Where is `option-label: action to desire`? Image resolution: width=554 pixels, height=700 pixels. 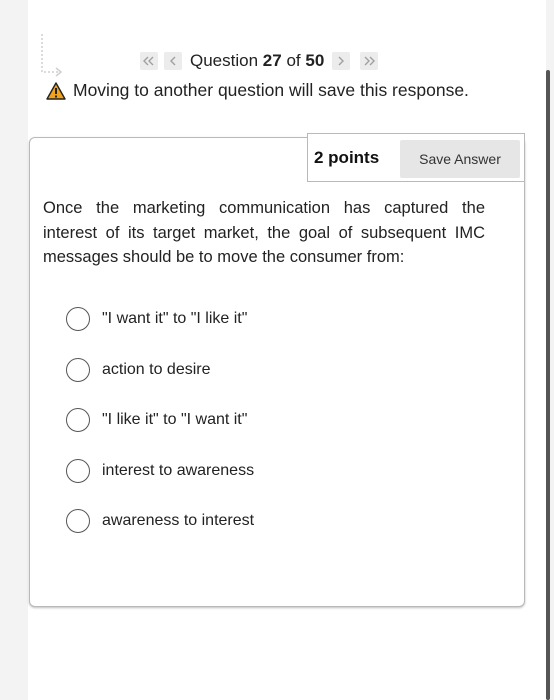 option-label: action to desire is located at coordinates (156, 369).